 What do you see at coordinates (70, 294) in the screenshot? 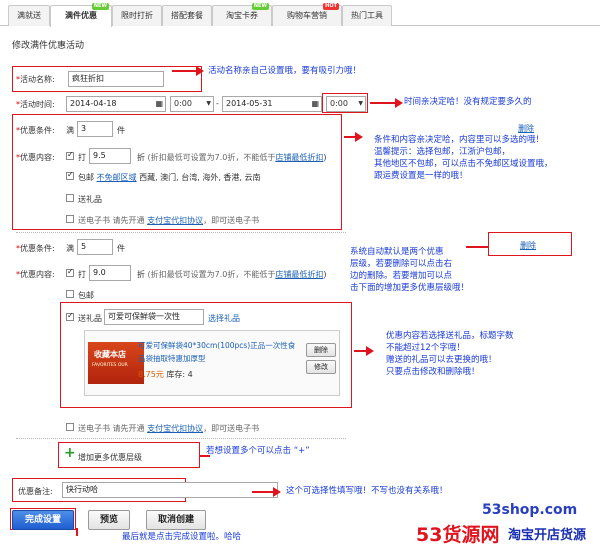
I see `level2-ship-checkbox` at bounding box center [70, 294].